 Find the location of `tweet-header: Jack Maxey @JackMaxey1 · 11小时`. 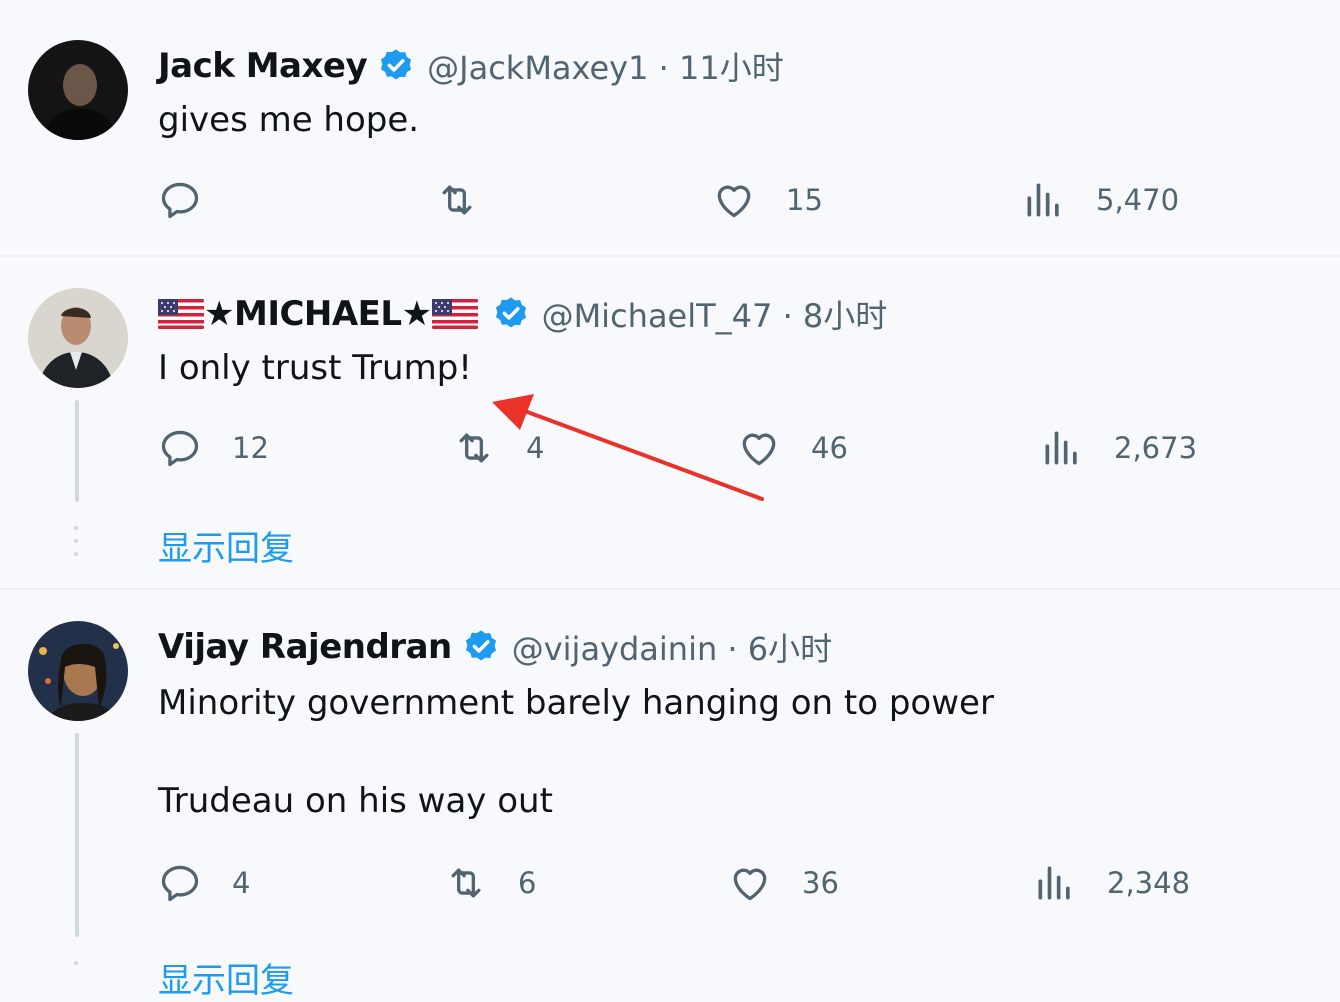

tweet-header: Jack Maxey @JackMaxey1 · 11小时 is located at coordinates (471, 66).